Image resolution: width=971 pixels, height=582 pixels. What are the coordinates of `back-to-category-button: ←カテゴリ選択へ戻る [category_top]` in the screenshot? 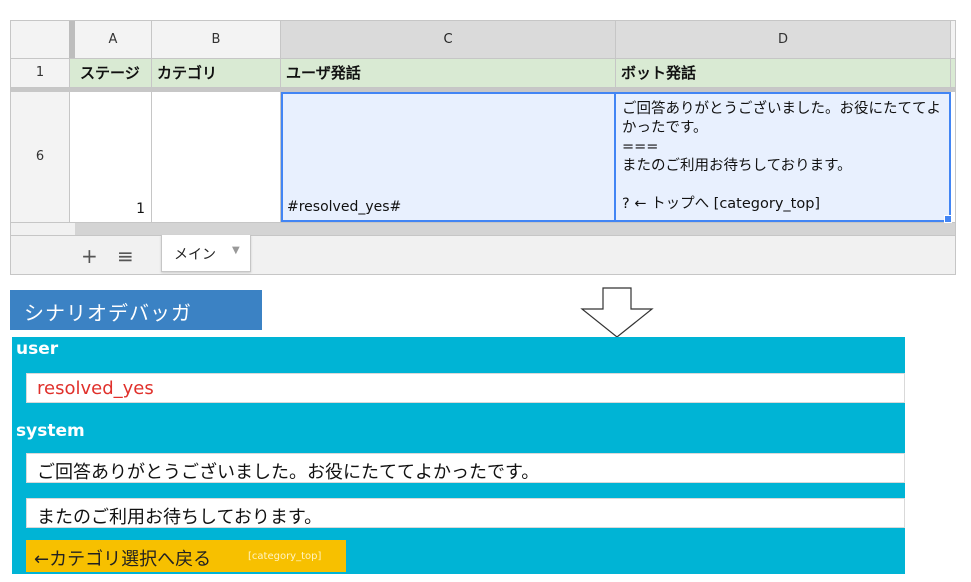 It's located at (186, 556).